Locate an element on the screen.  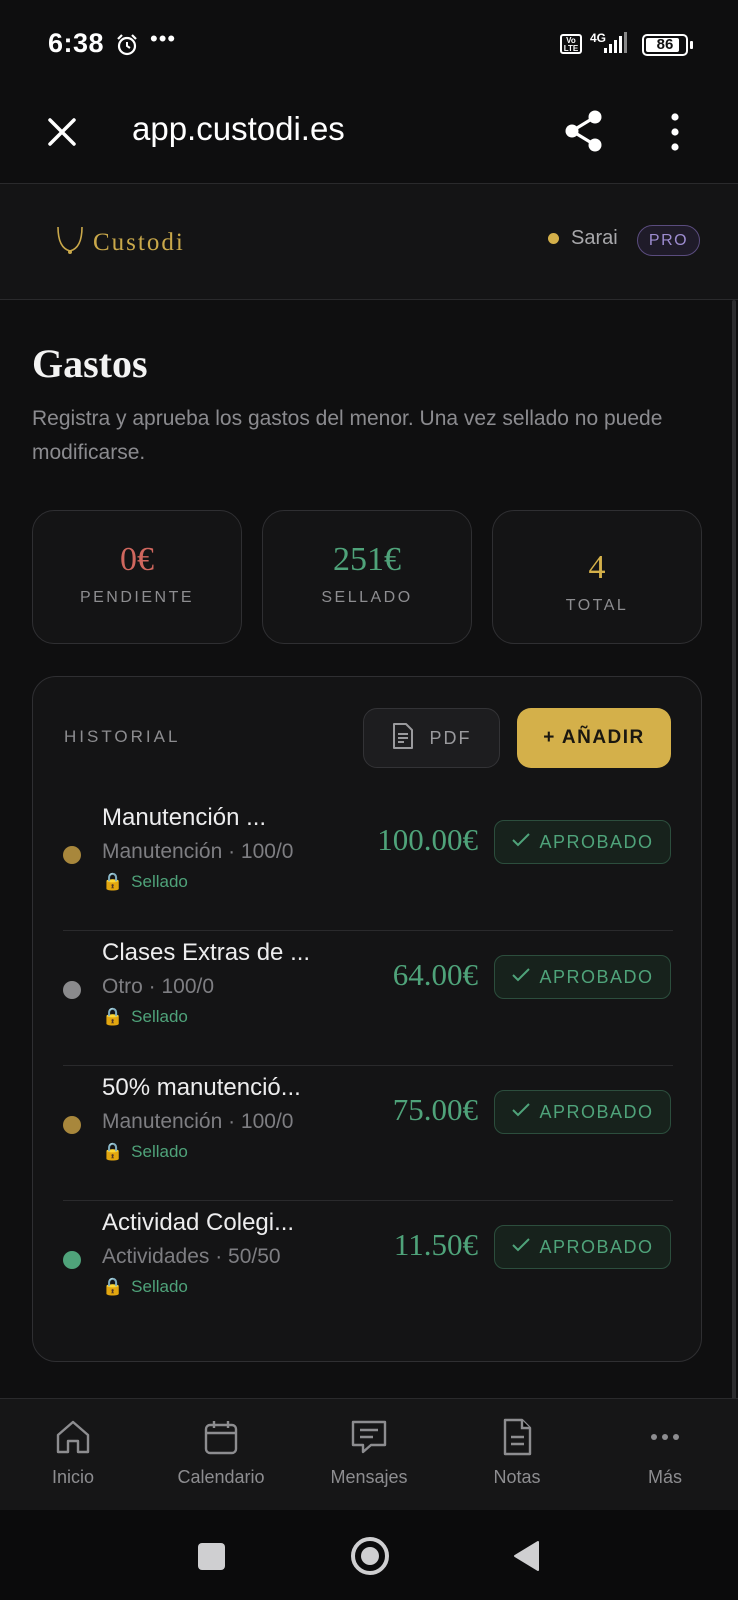
stat-card-sealed: 251€ SELLADO is located at coordinates (367, 577).